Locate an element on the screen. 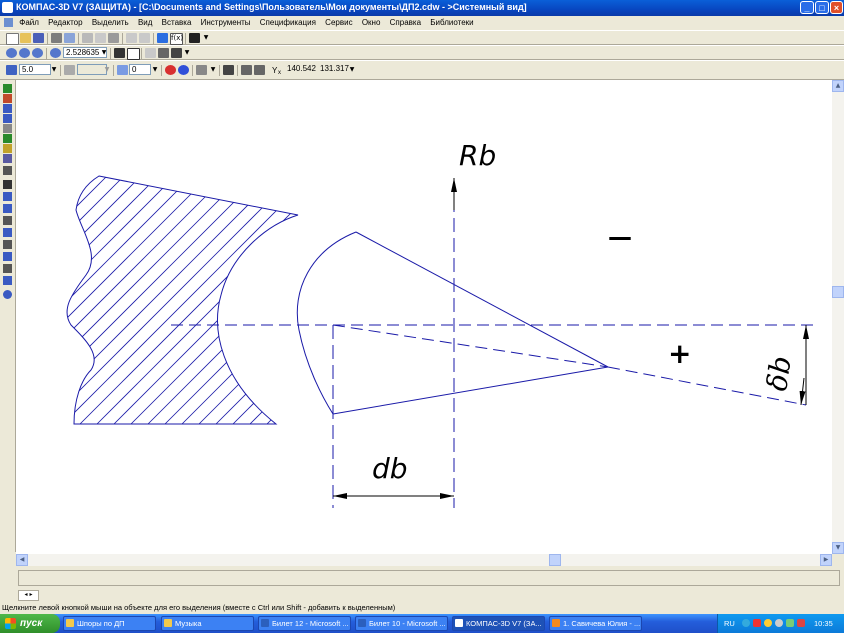  menu-help: Справка is located at coordinates (405, 23).